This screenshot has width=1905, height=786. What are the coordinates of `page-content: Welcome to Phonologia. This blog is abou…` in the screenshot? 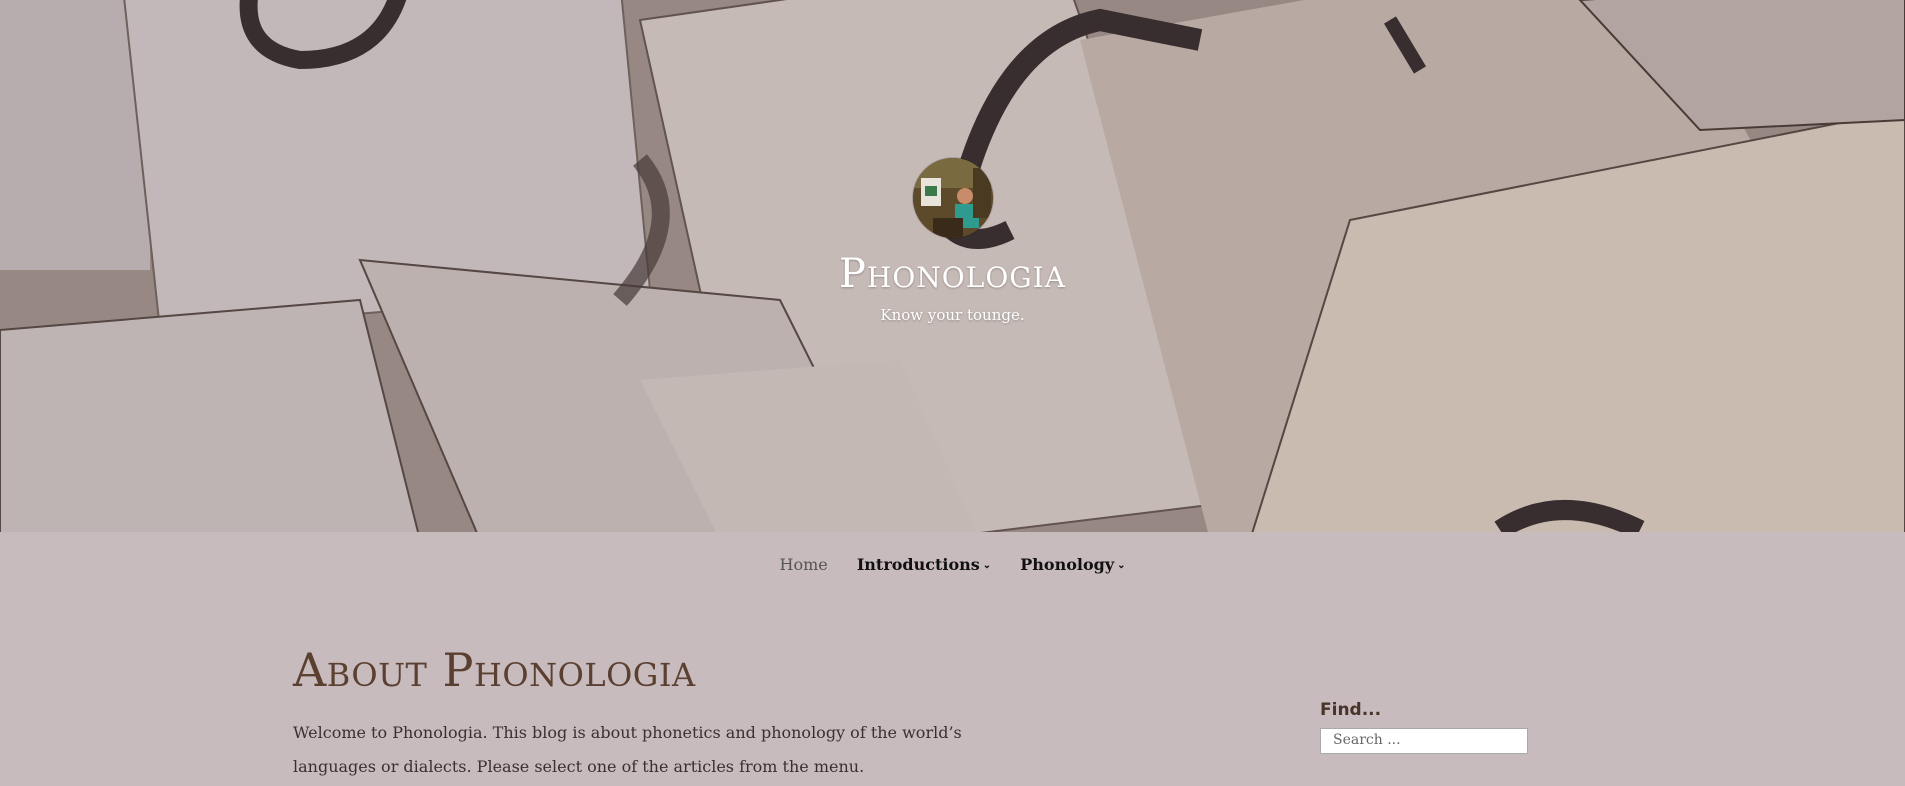 It's located at (643, 750).